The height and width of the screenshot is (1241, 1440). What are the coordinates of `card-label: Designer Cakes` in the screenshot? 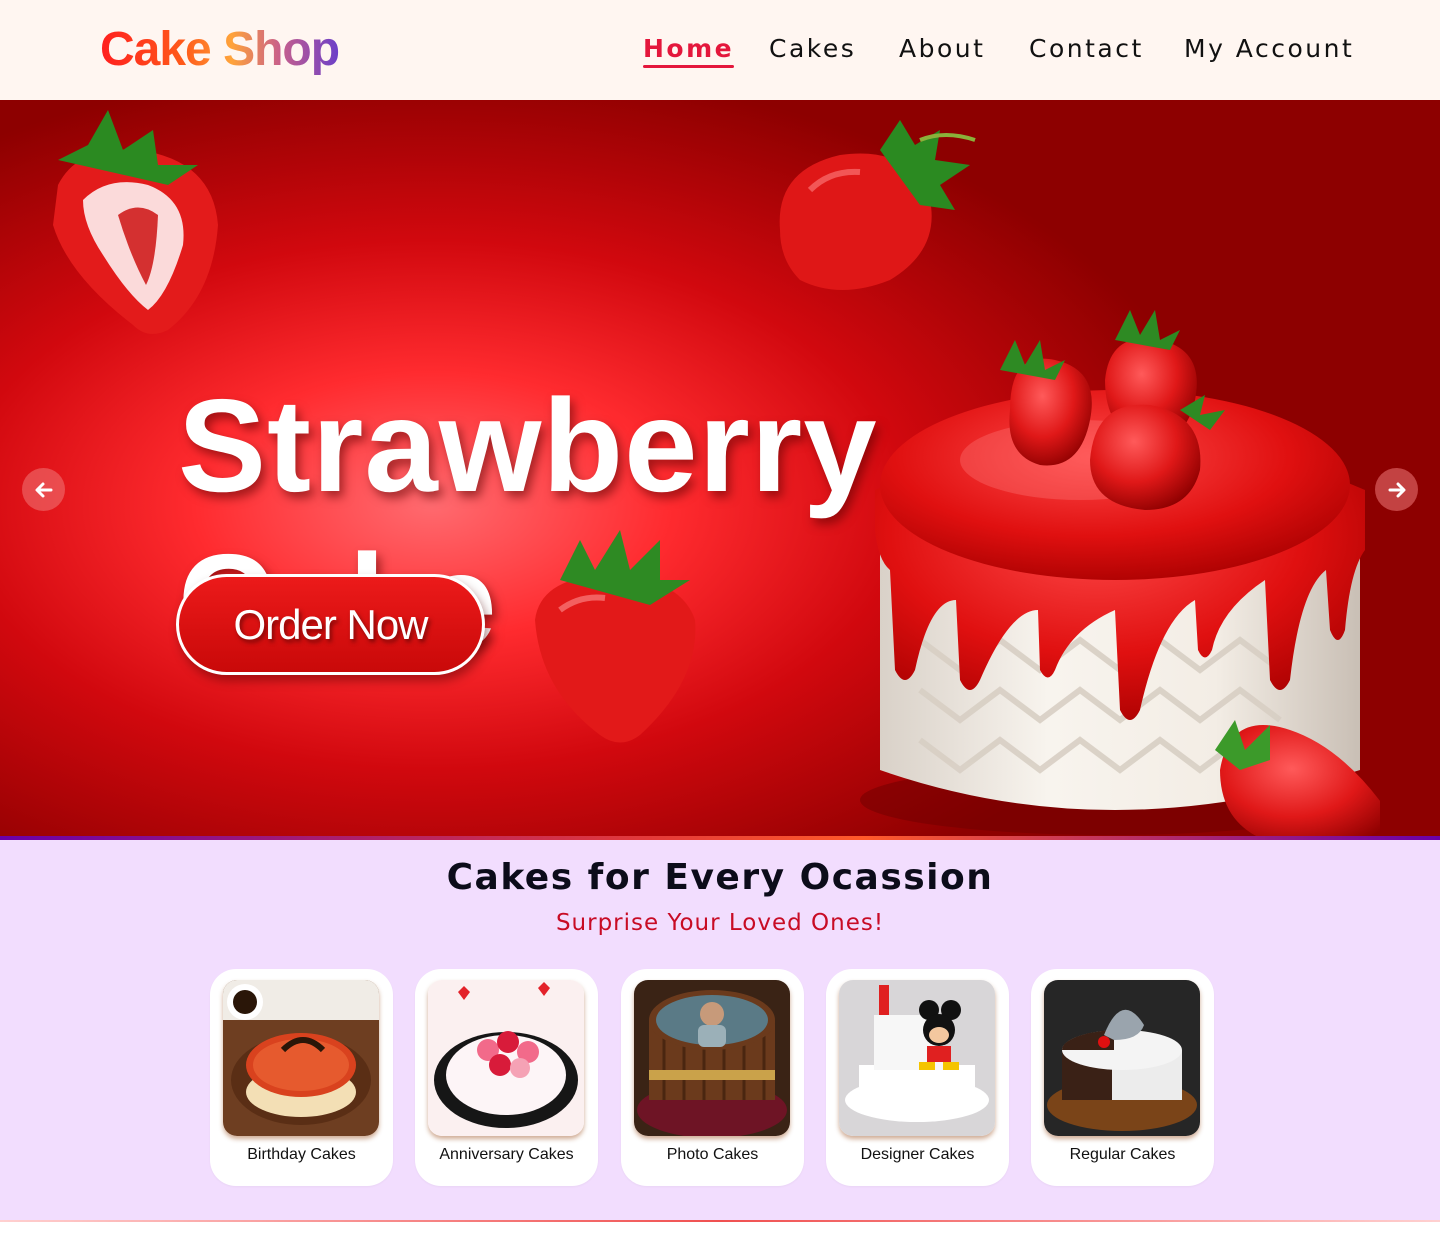 It's located at (917, 1154).